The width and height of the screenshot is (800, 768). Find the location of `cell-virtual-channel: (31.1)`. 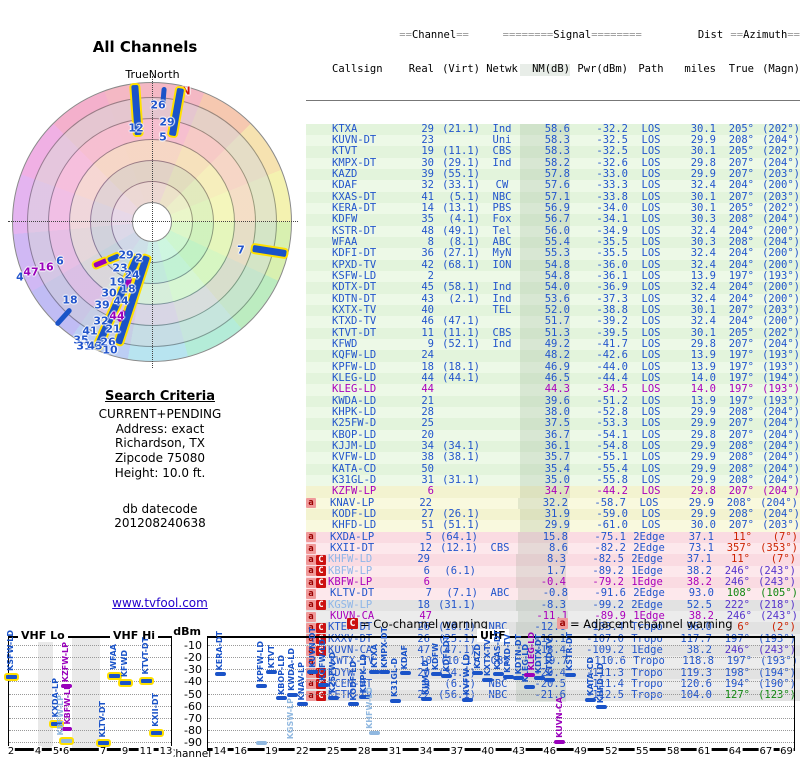

cell-virtual-channel: (31.1) is located at coordinates (461, 479).